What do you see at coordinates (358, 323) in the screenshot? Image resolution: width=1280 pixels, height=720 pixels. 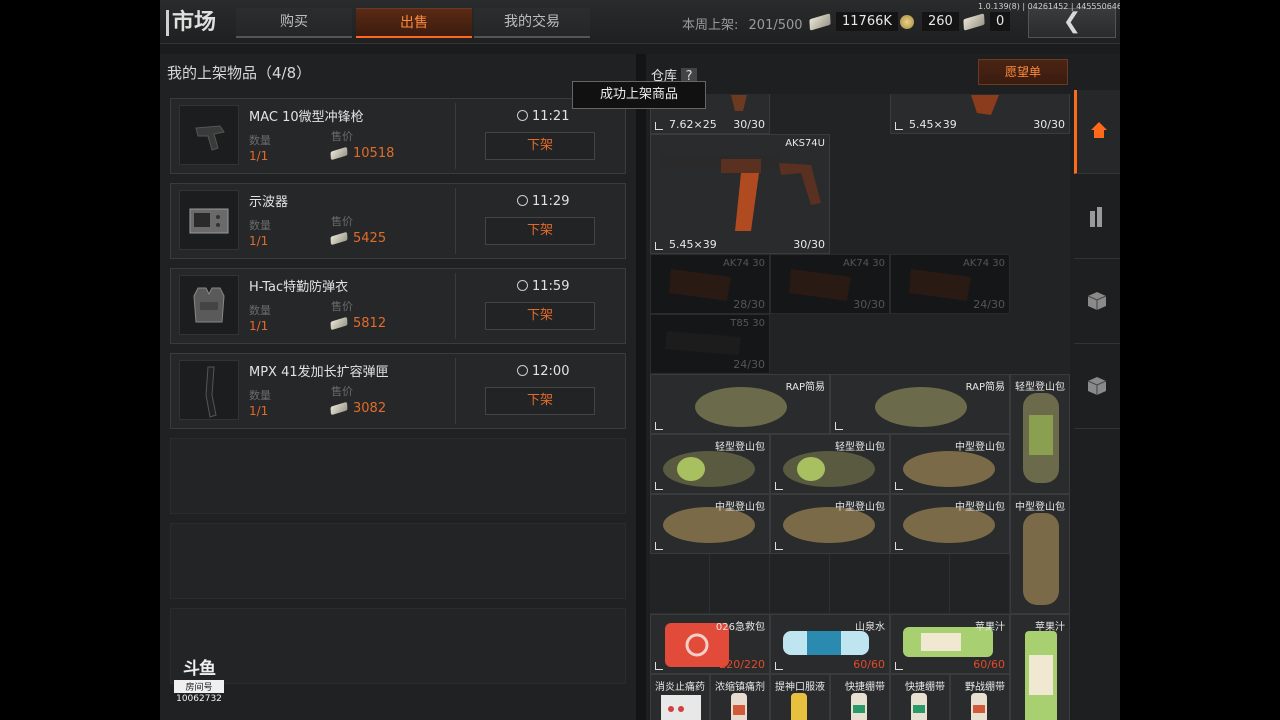 I see `price-value: 5812` at bounding box center [358, 323].